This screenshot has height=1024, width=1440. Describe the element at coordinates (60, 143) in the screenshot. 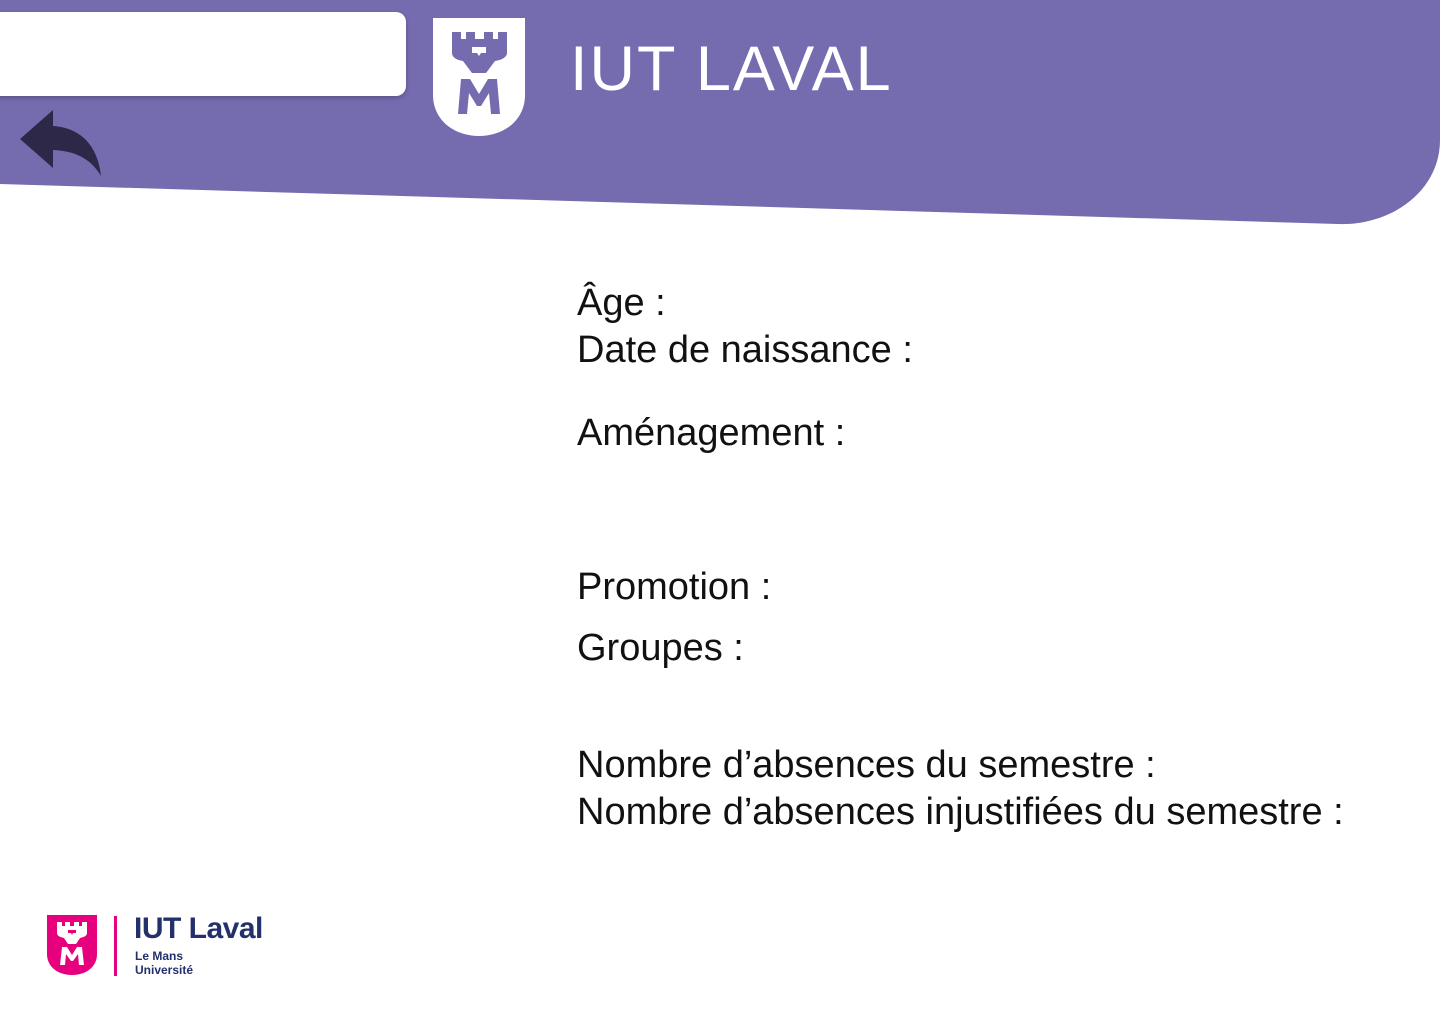

I see `reply-arrow-icon` at that location.